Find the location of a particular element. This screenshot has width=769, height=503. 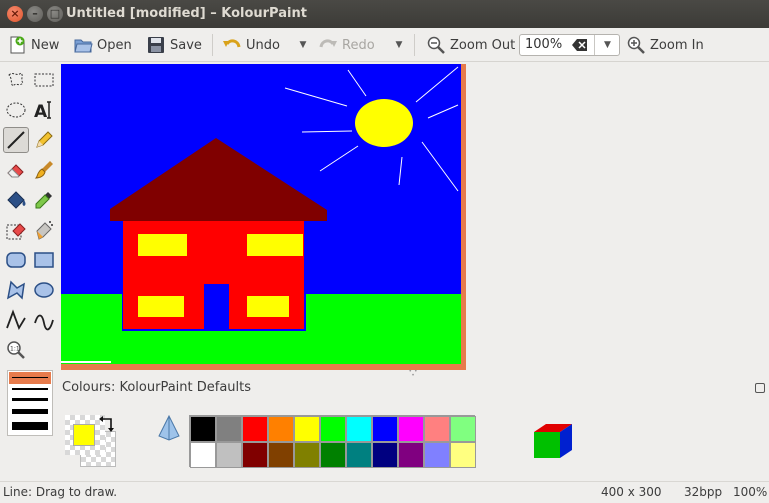

zoom-out-button: Zoom Out is located at coordinates (470, 45).